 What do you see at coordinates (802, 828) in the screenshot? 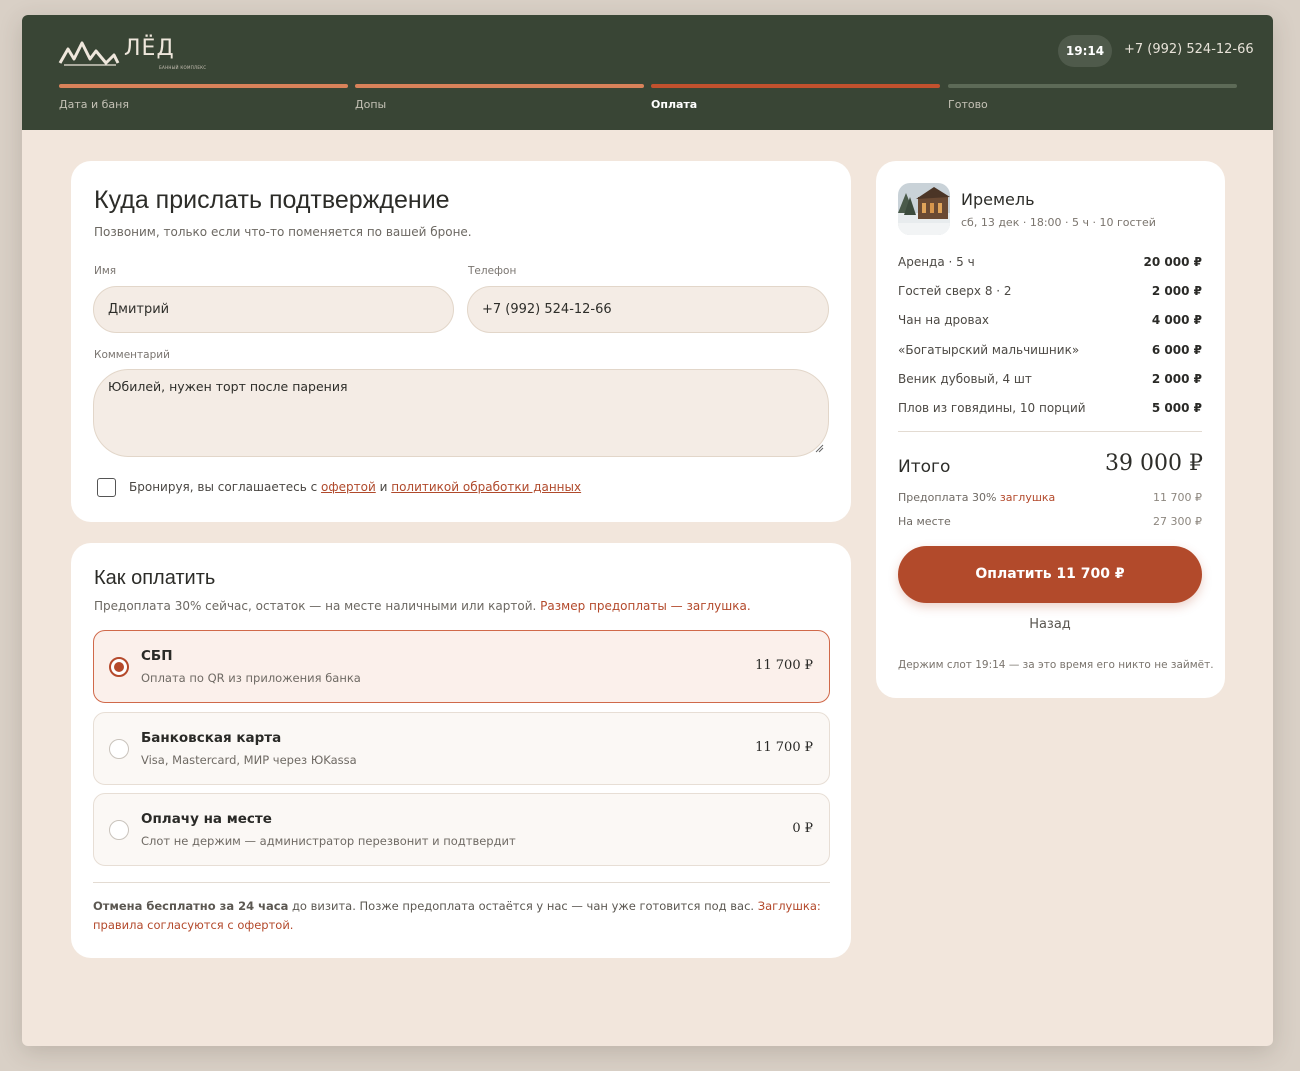
I see `option-price: 0 ₽` at bounding box center [802, 828].